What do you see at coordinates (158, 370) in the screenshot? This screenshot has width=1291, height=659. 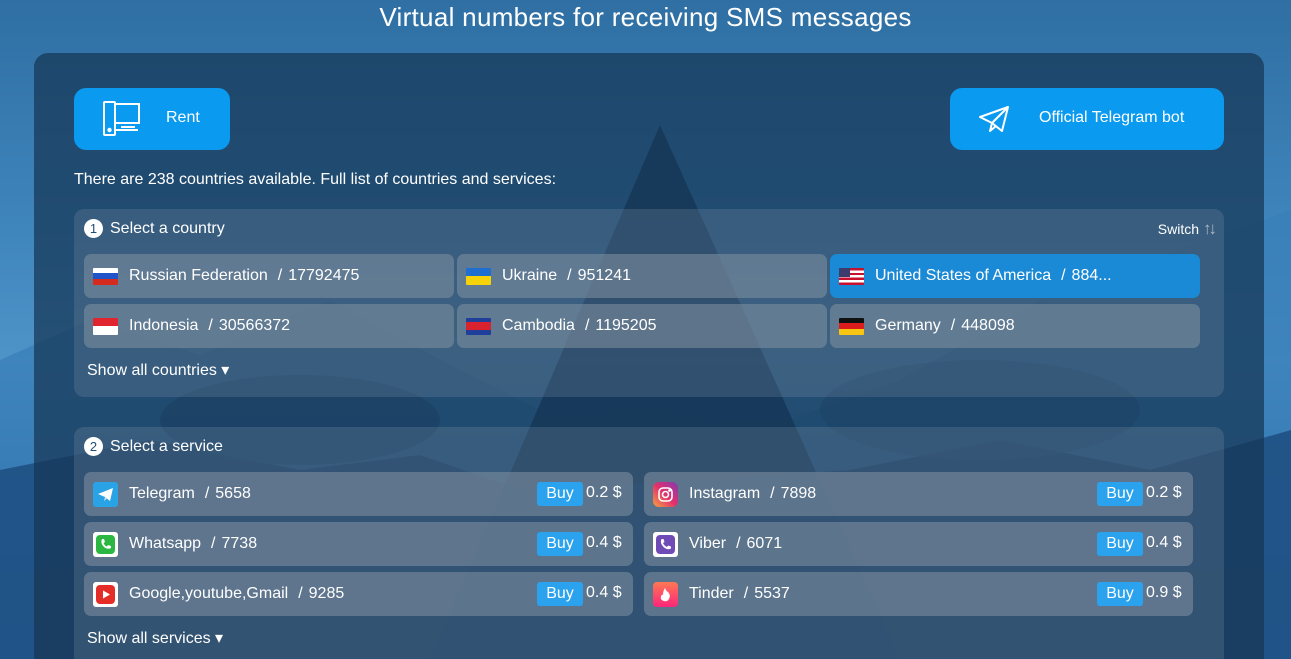 I see `show-all-countries-link: Show all countries ▾` at bounding box center [158, 370].